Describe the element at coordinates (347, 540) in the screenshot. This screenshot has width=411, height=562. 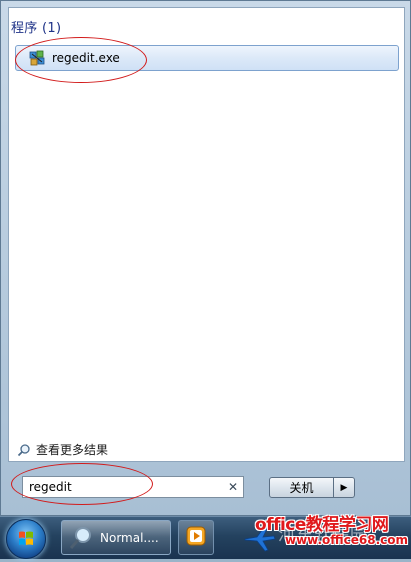
I see `watermark-url: www.office68.com` at that location.